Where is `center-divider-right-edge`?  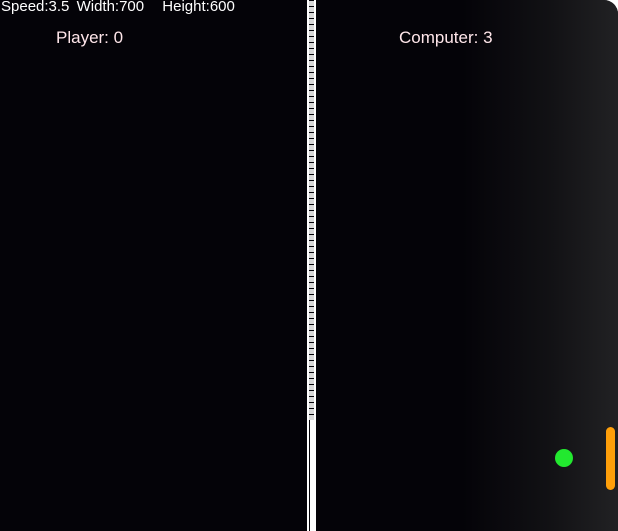 center-divider-right-edge is located at coordinates (315, 210).